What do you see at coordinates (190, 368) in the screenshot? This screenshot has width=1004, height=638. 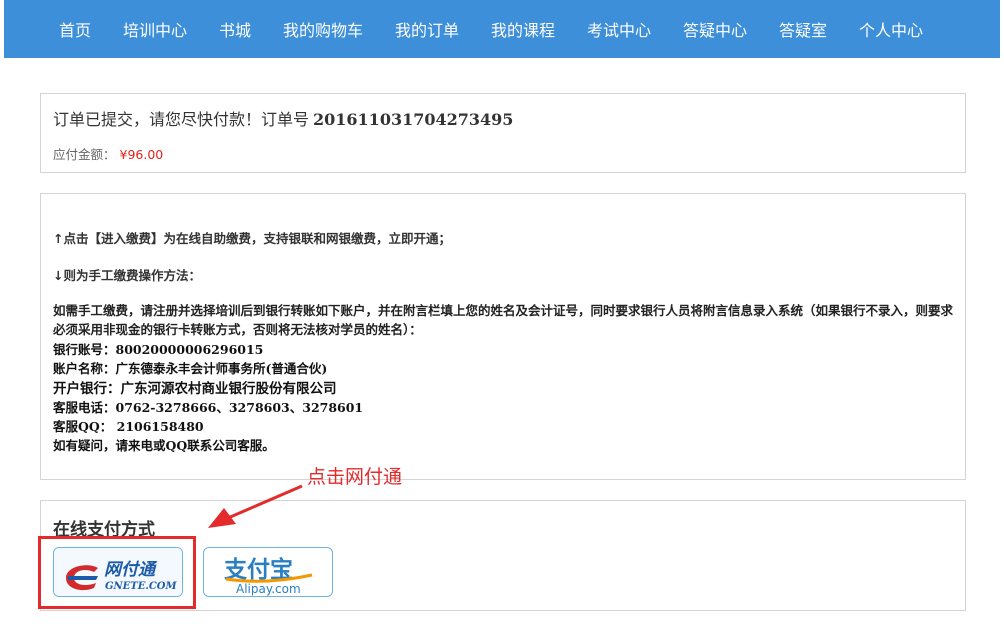 I see `account-name: 账户名称：广东德泰永丰会计师事务所(普通合伙)` at bounding box center [190, 368].